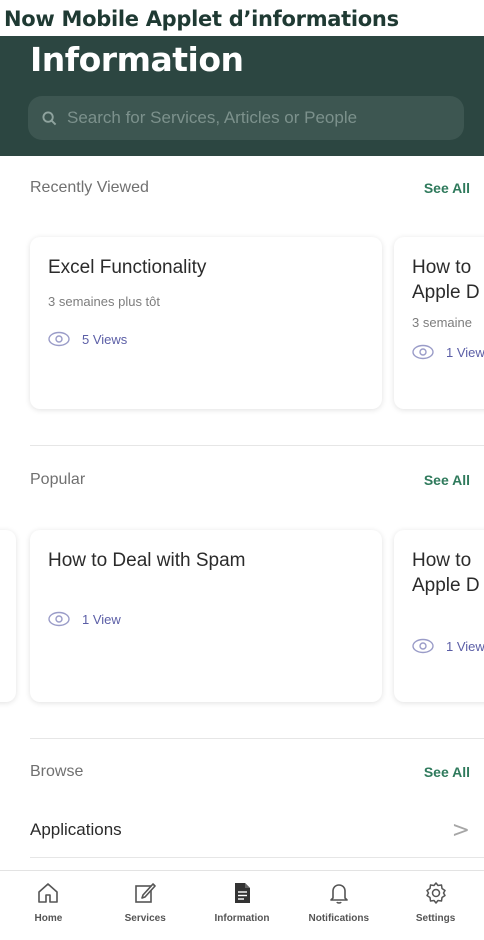 This screenshot has width=484, height=940. I want to click on tab-services: Services, so click(145, 905).